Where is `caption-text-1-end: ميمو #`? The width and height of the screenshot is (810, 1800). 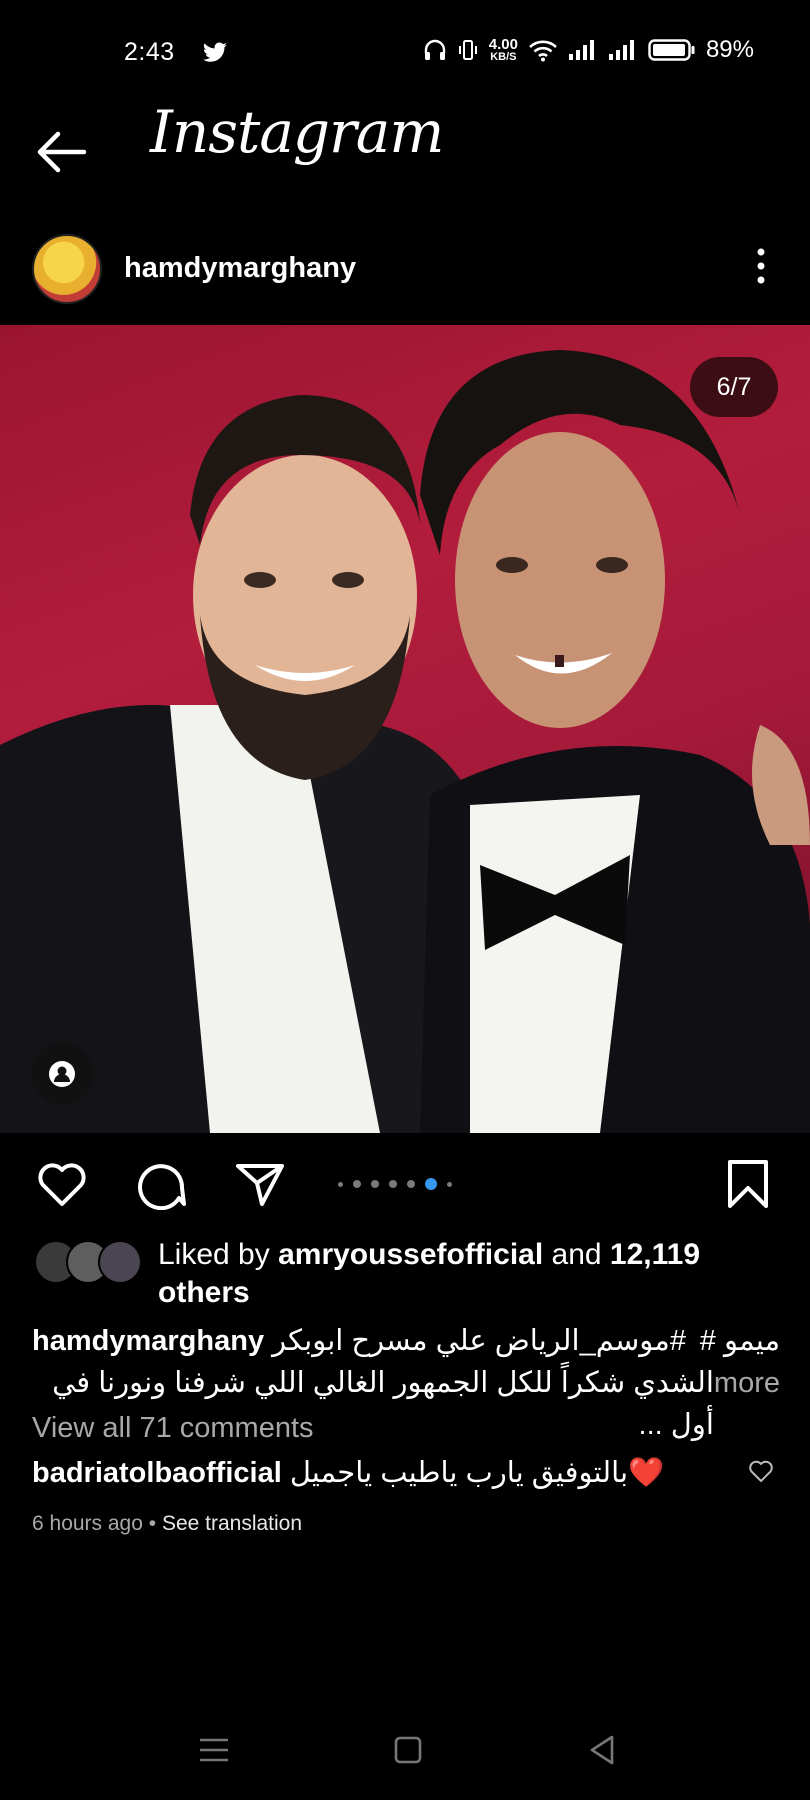
caption-text-1-end: ميمو # is located at coordinates (739, 1341).